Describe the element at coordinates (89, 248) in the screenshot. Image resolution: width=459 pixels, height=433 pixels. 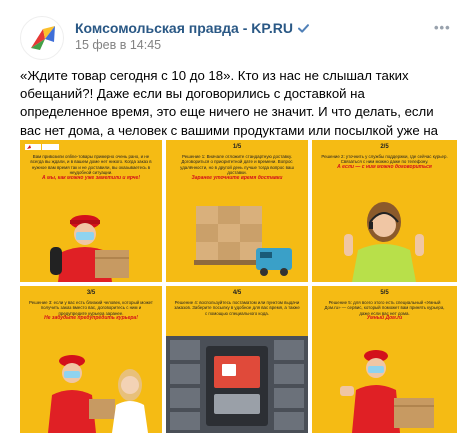
I see `courier-with-box-illustration` at that location.